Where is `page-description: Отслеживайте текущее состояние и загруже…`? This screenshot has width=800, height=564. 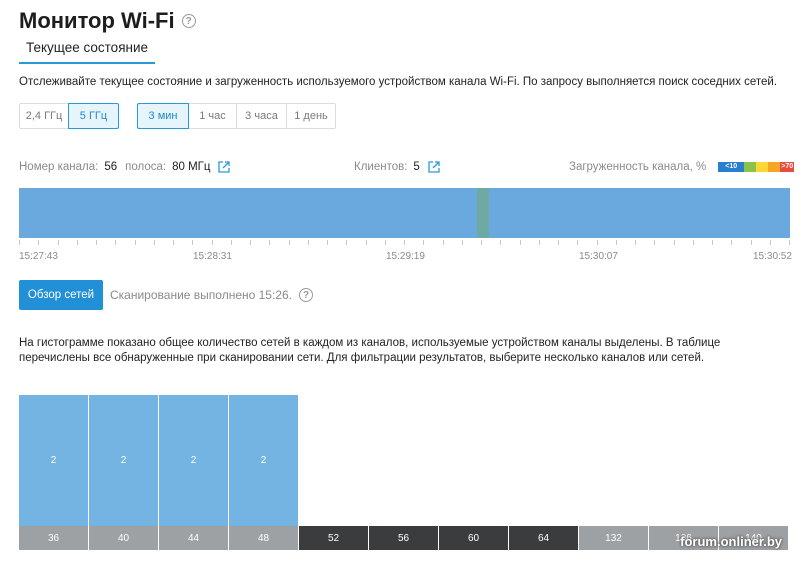
page-description: Отслеживайте текущее состояние и загруже… is located at coordinates (398, 82).